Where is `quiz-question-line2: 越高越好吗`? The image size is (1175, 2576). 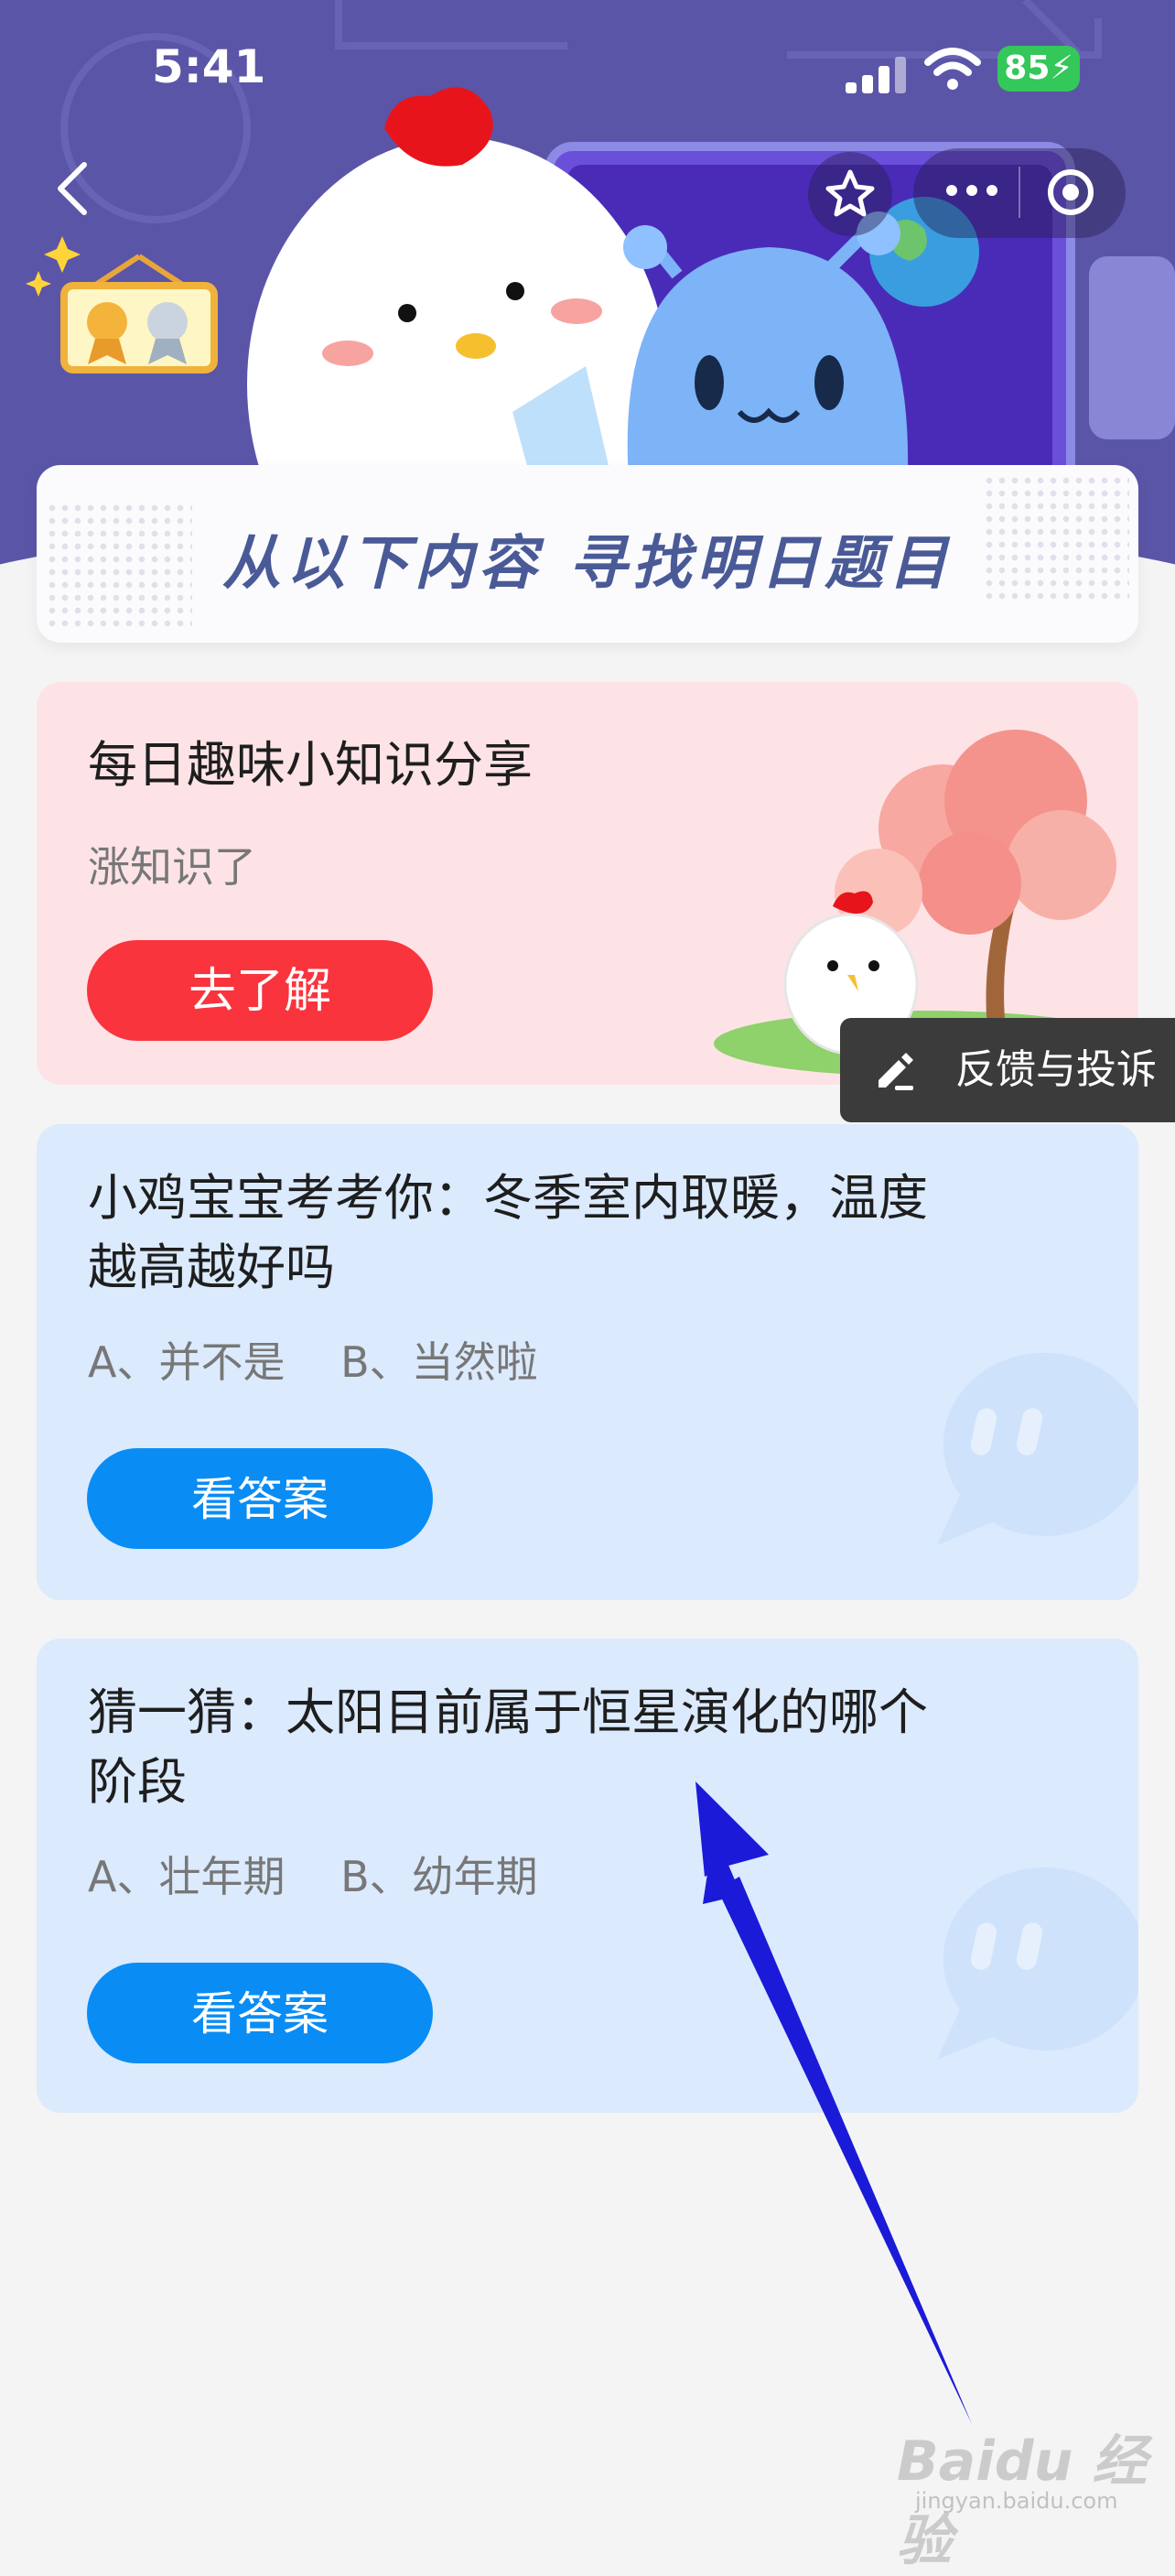
quiz-question-line2: 越高越好吗 is located at coordinates (211, 1268).